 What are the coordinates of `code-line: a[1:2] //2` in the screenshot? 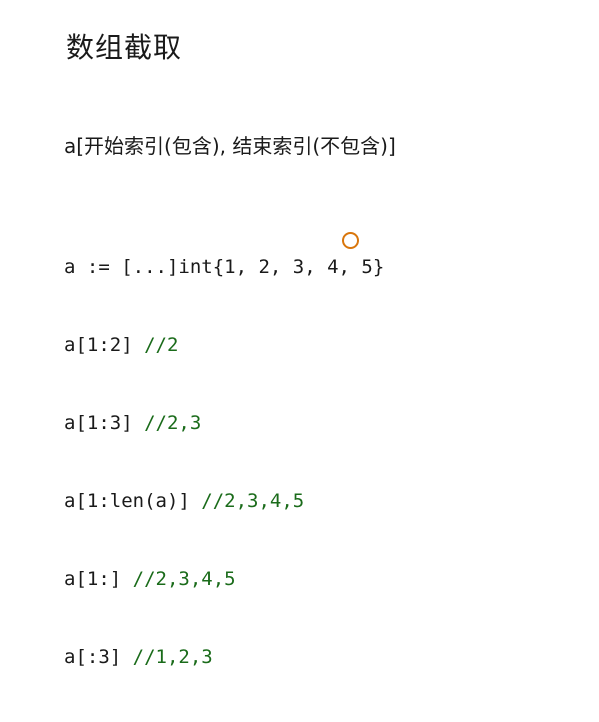 It's located at (224, 345).